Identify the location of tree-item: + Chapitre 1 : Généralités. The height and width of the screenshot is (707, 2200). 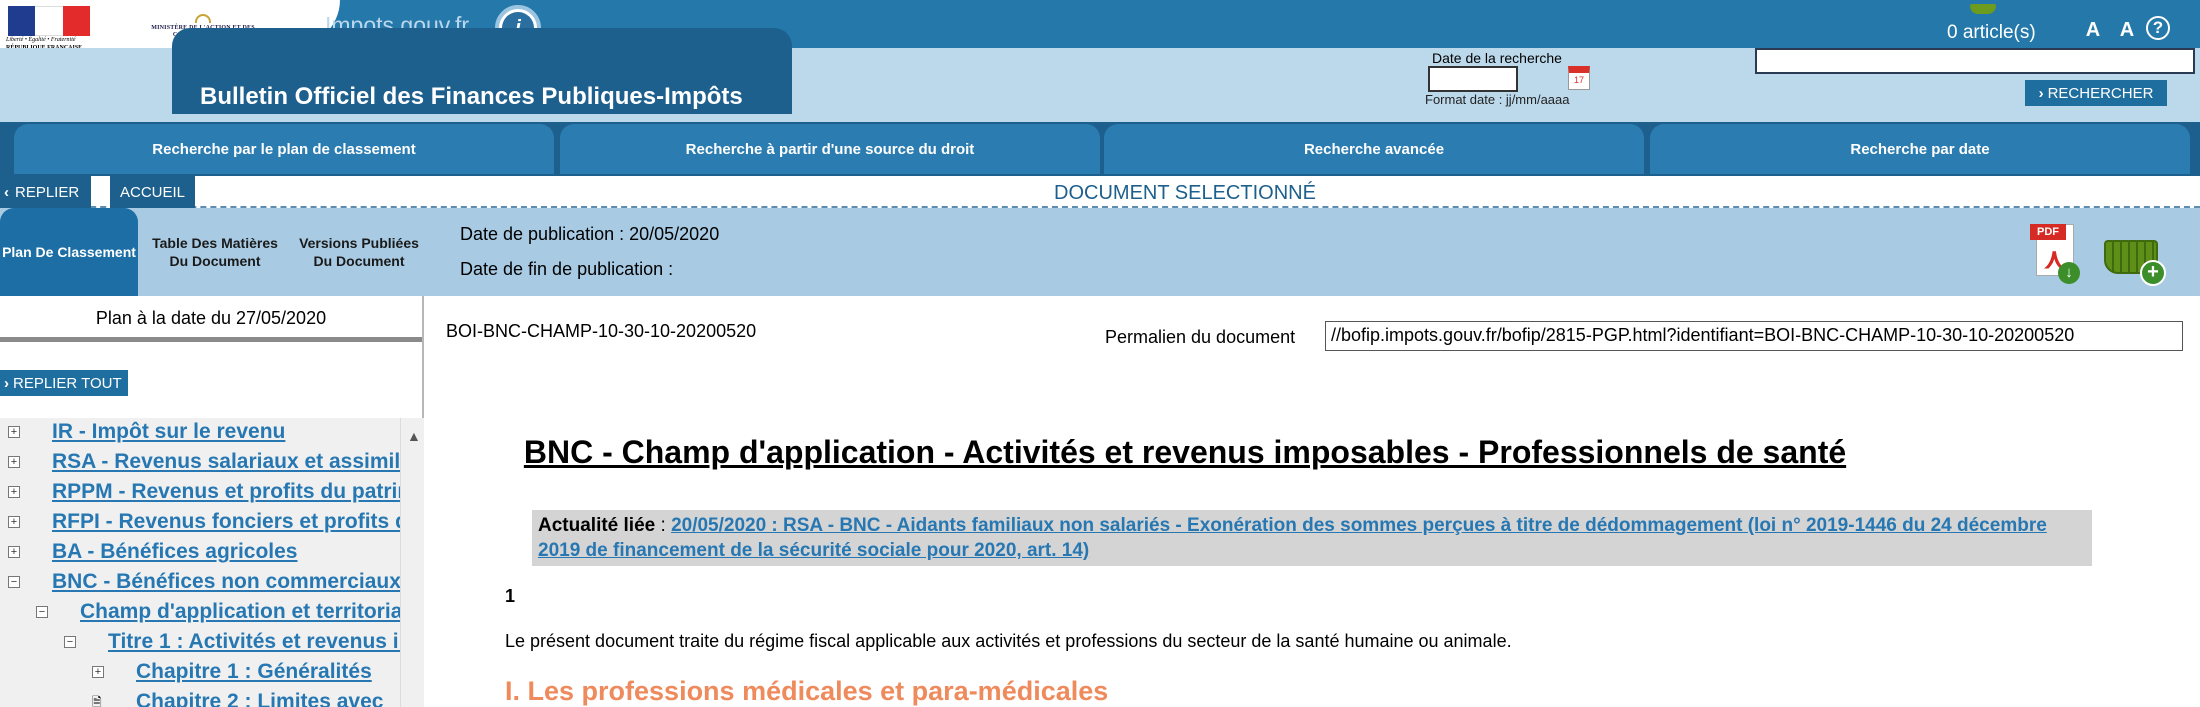
(232, 672).